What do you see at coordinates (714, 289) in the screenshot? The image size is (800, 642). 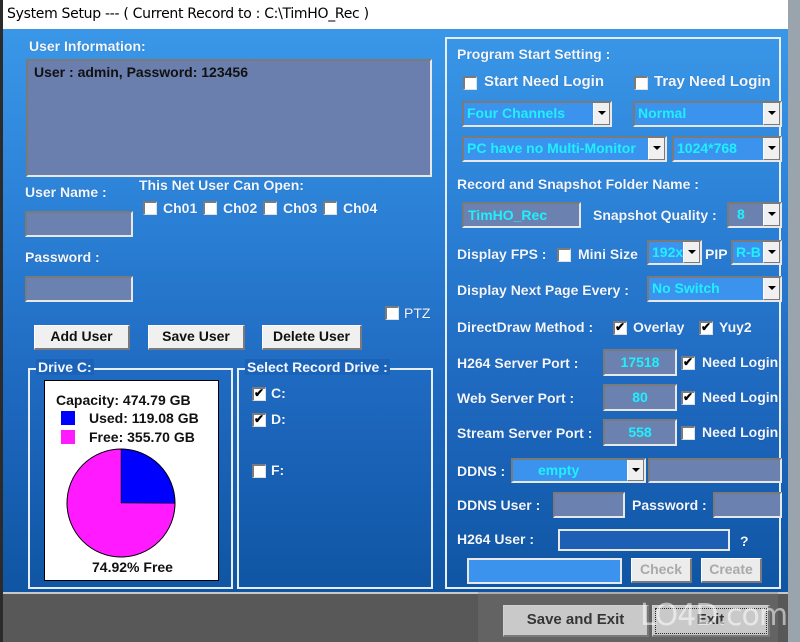 I see `next-page-dropdown: No Switch` at bounding box center [714, 289].